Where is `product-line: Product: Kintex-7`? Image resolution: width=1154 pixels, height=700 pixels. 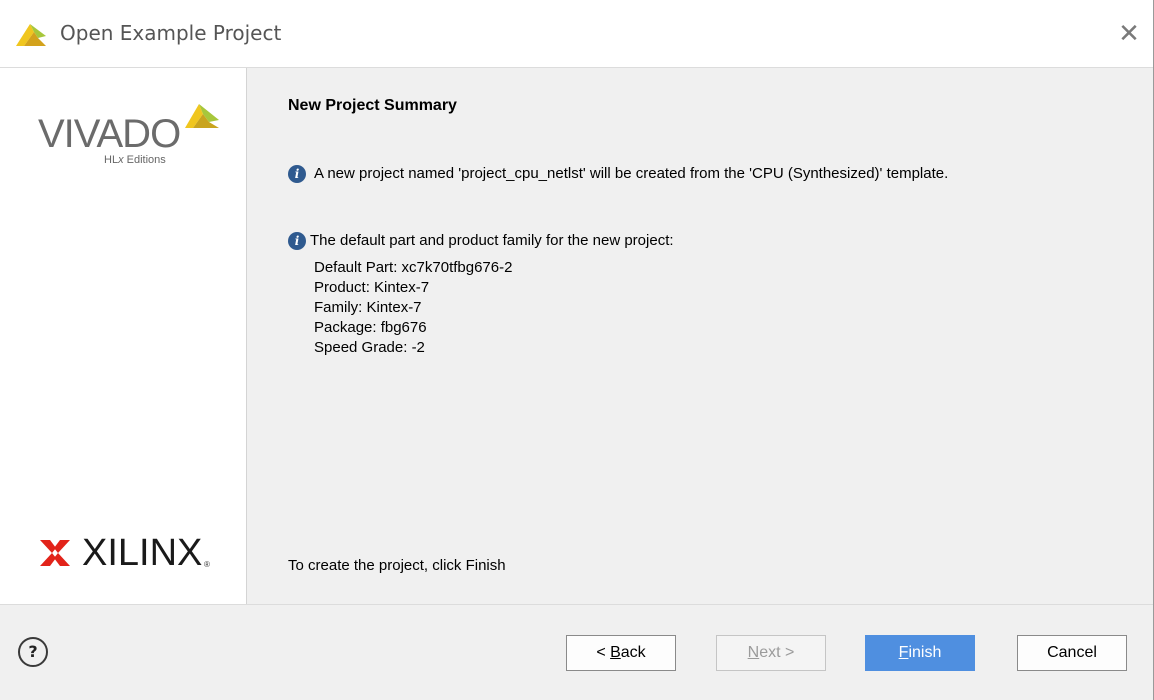 product-line: Product: Kintex-7 is located at coordinates (372, 287).